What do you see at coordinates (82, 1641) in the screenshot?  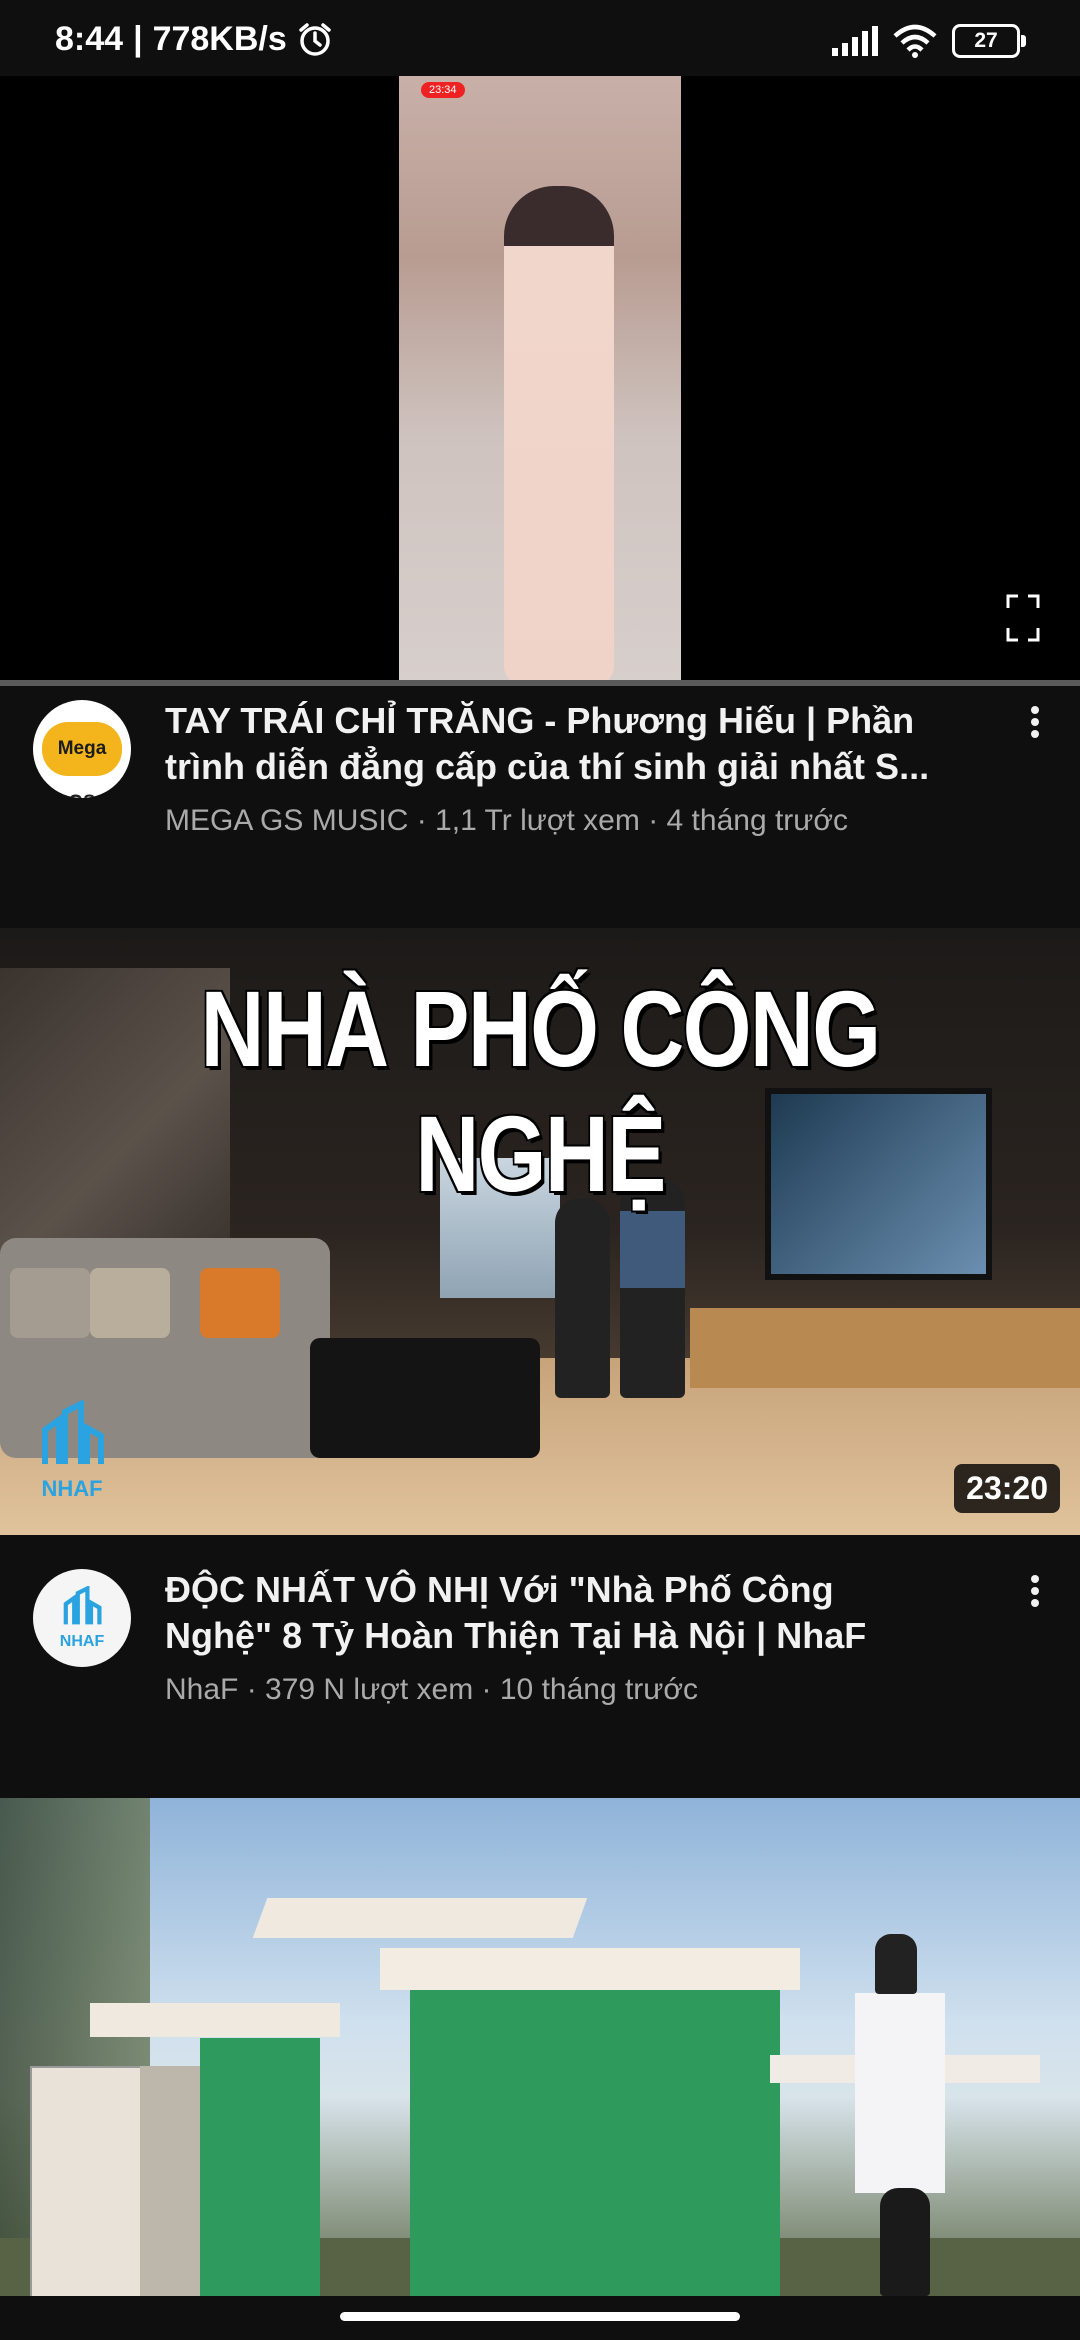 I see `avatar-text: NHAF` at bounding box center [82, 1641].